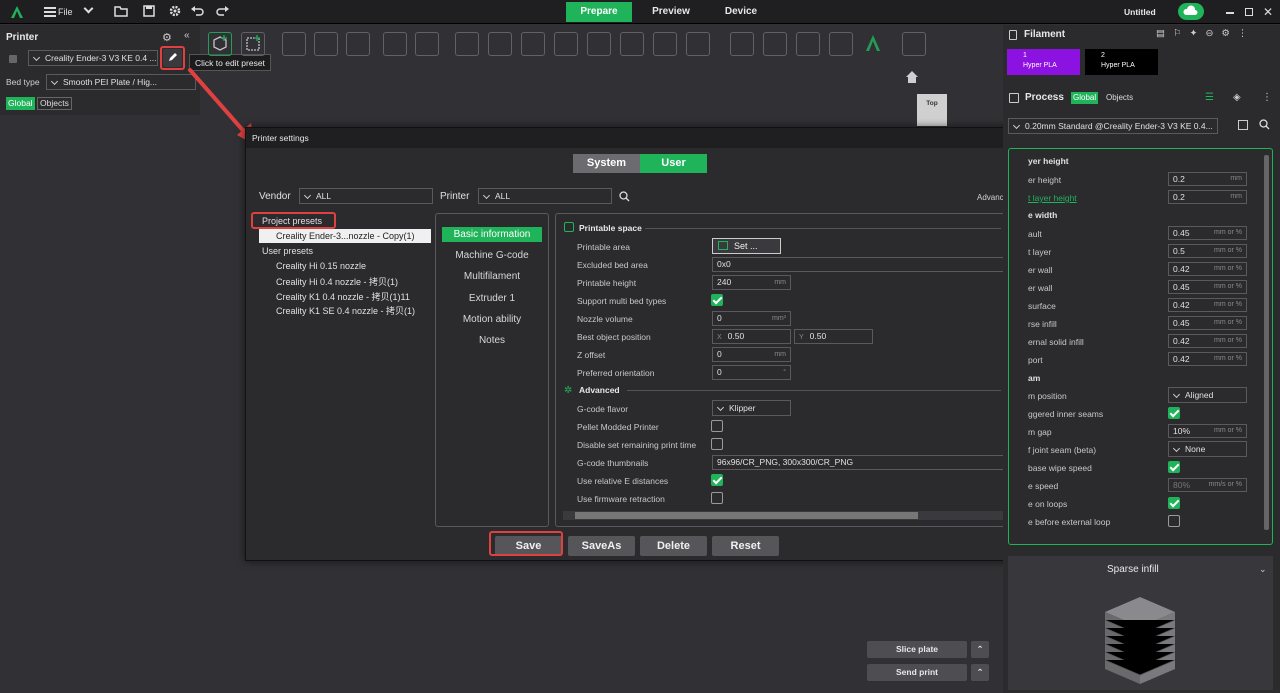  What do you see at coordinates (20, 103) in the screenshot?
I see `global-toggle: Global` at bounding box center [20, 103].